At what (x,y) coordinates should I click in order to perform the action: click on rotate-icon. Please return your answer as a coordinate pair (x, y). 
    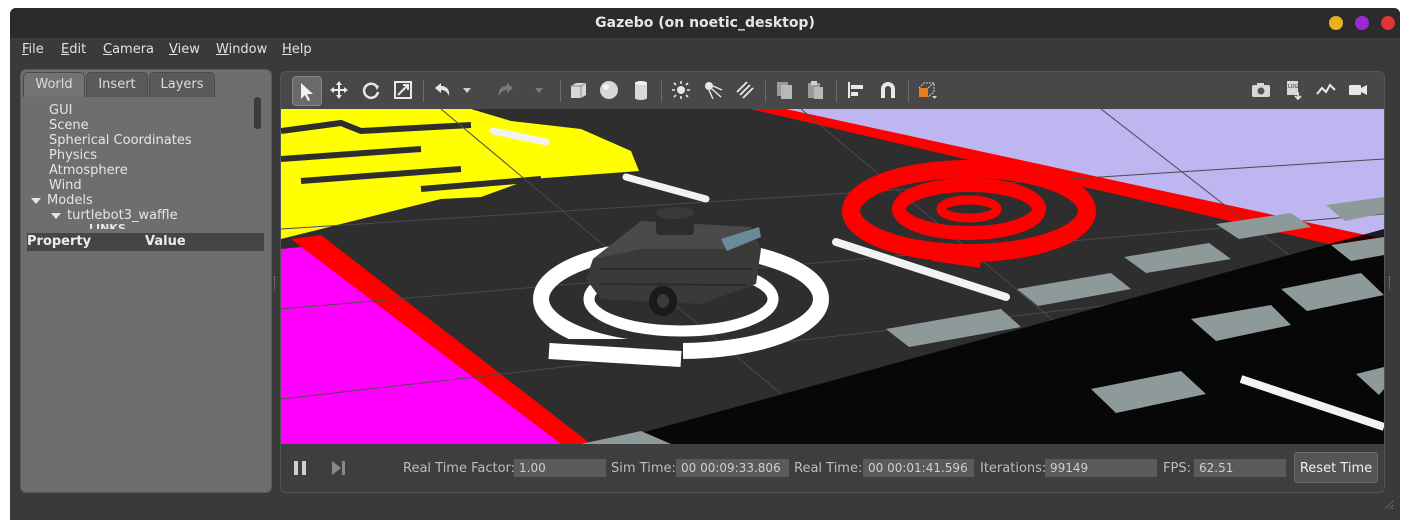
    Looking at the image, I should click on (371, 90).